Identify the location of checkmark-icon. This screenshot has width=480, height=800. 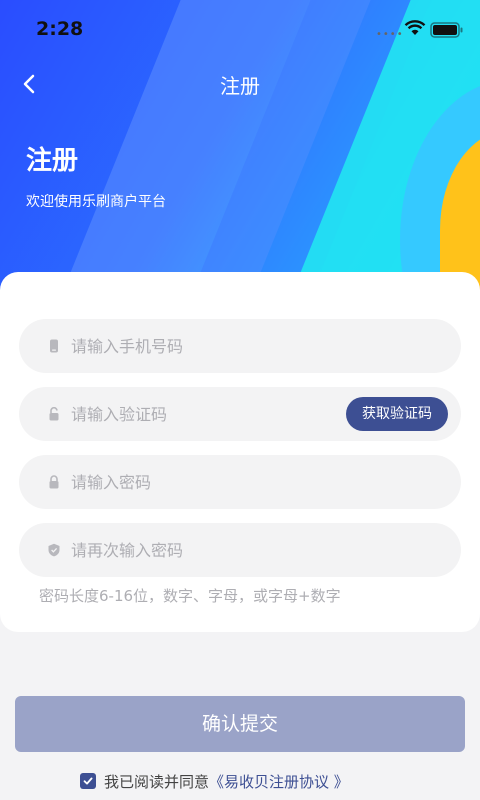
(88, 781).